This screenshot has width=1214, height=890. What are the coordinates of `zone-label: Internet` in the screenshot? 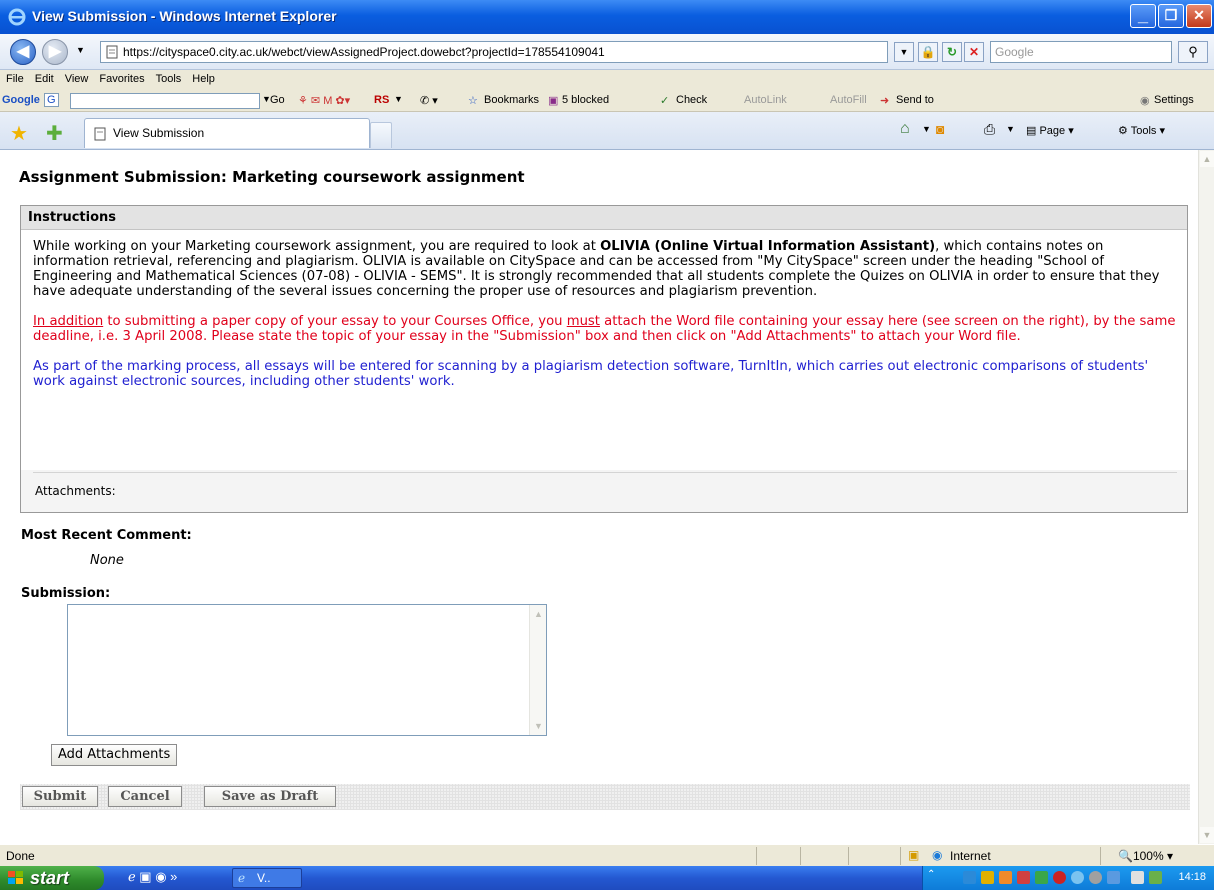 It's located at (970, 856).